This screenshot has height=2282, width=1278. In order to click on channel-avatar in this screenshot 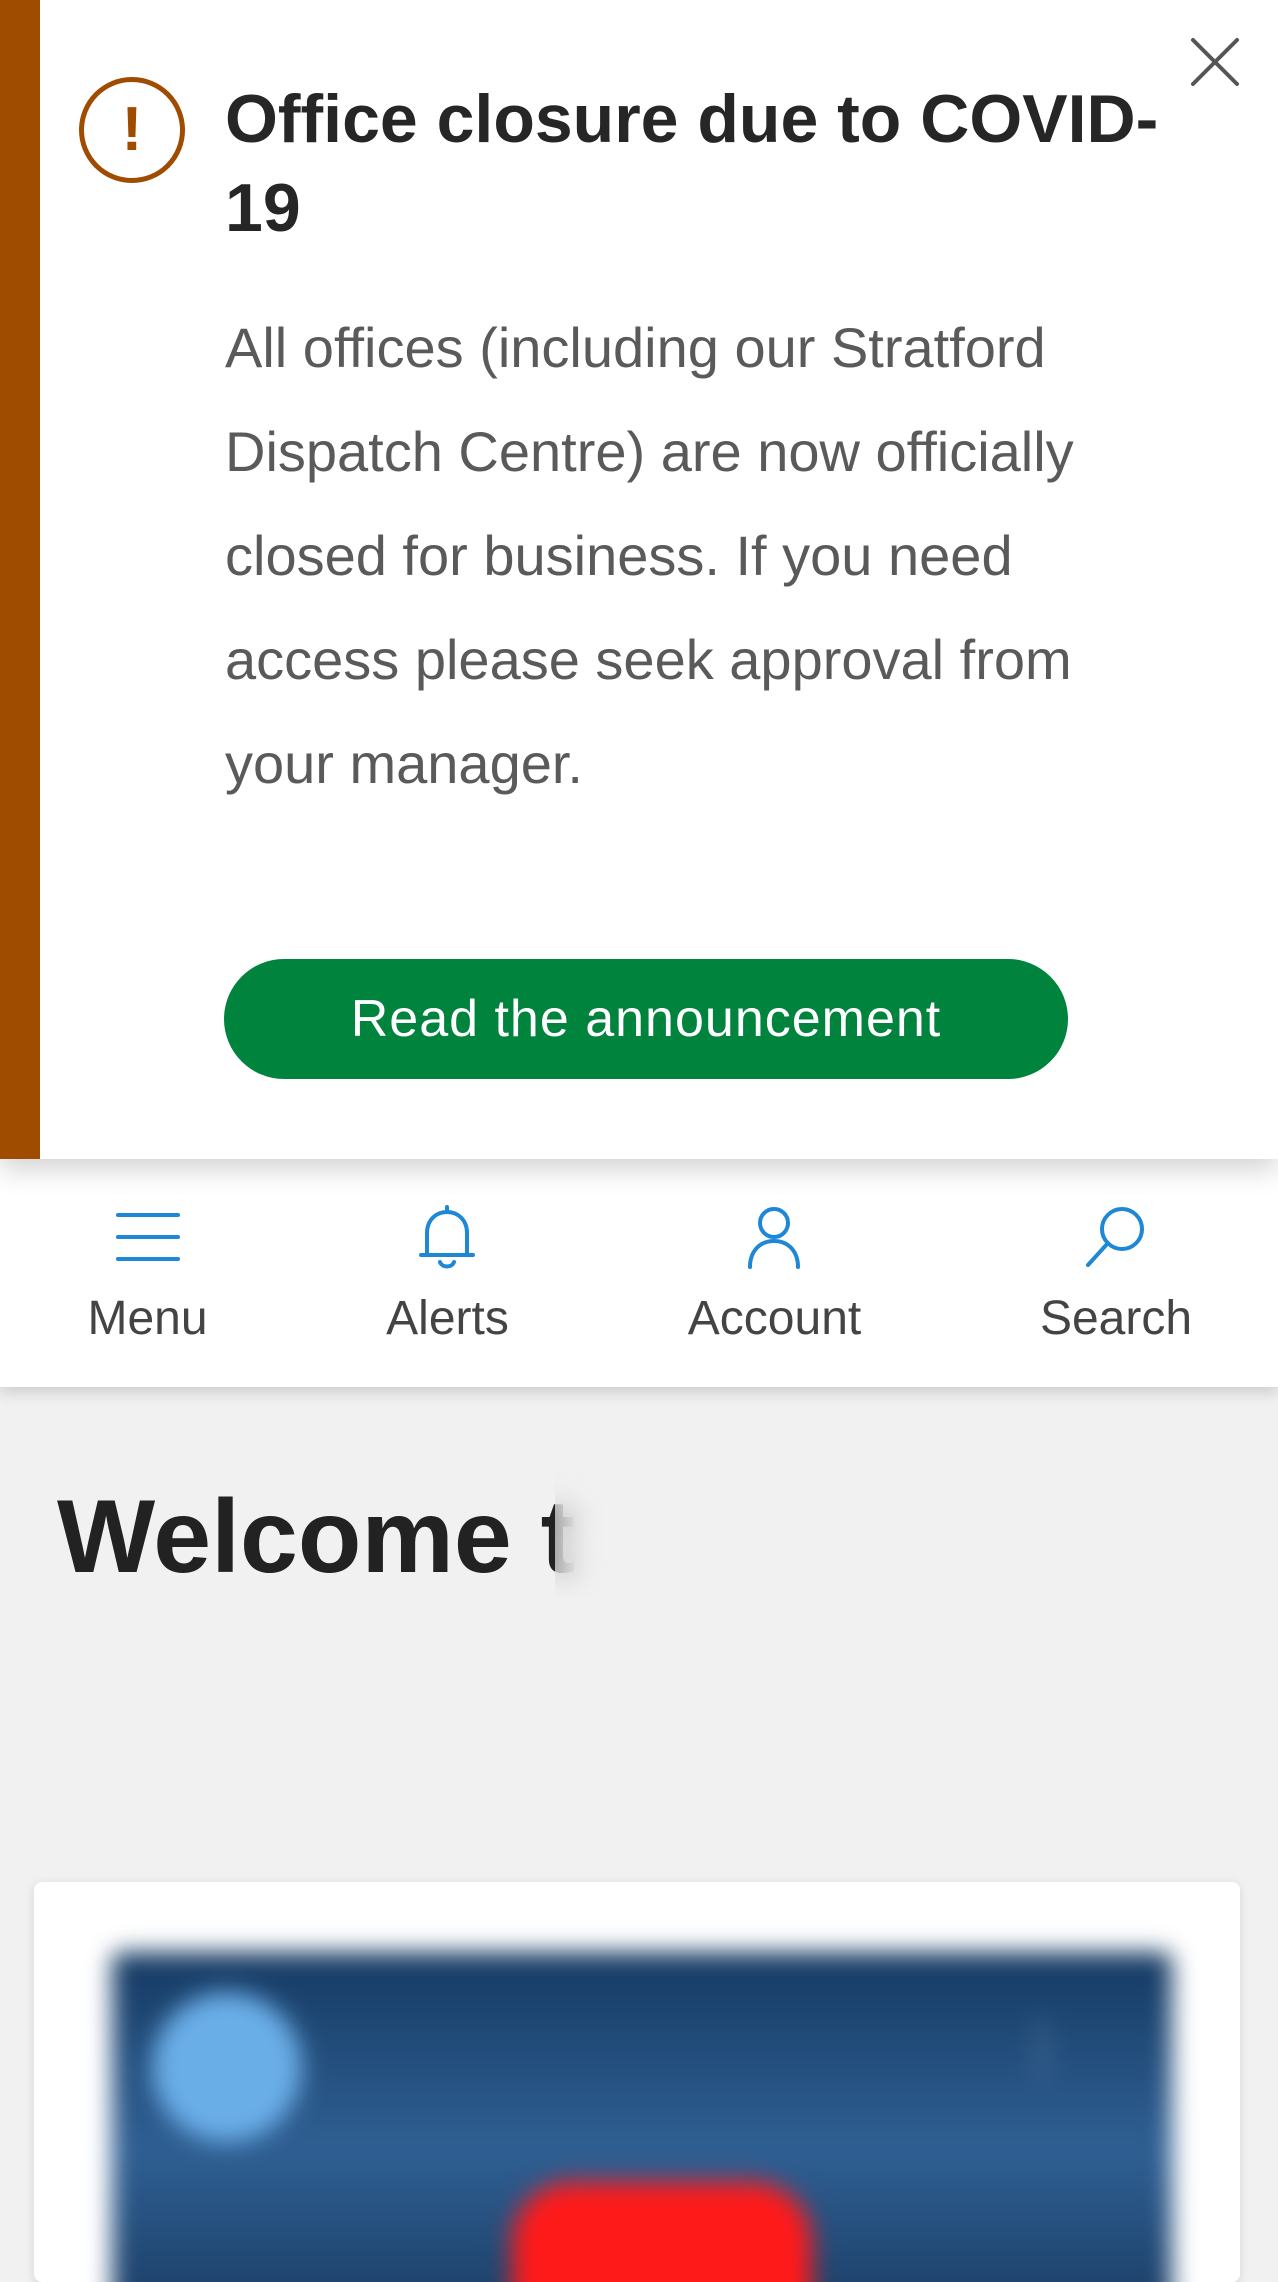, I will do `click(227, 2067)`.